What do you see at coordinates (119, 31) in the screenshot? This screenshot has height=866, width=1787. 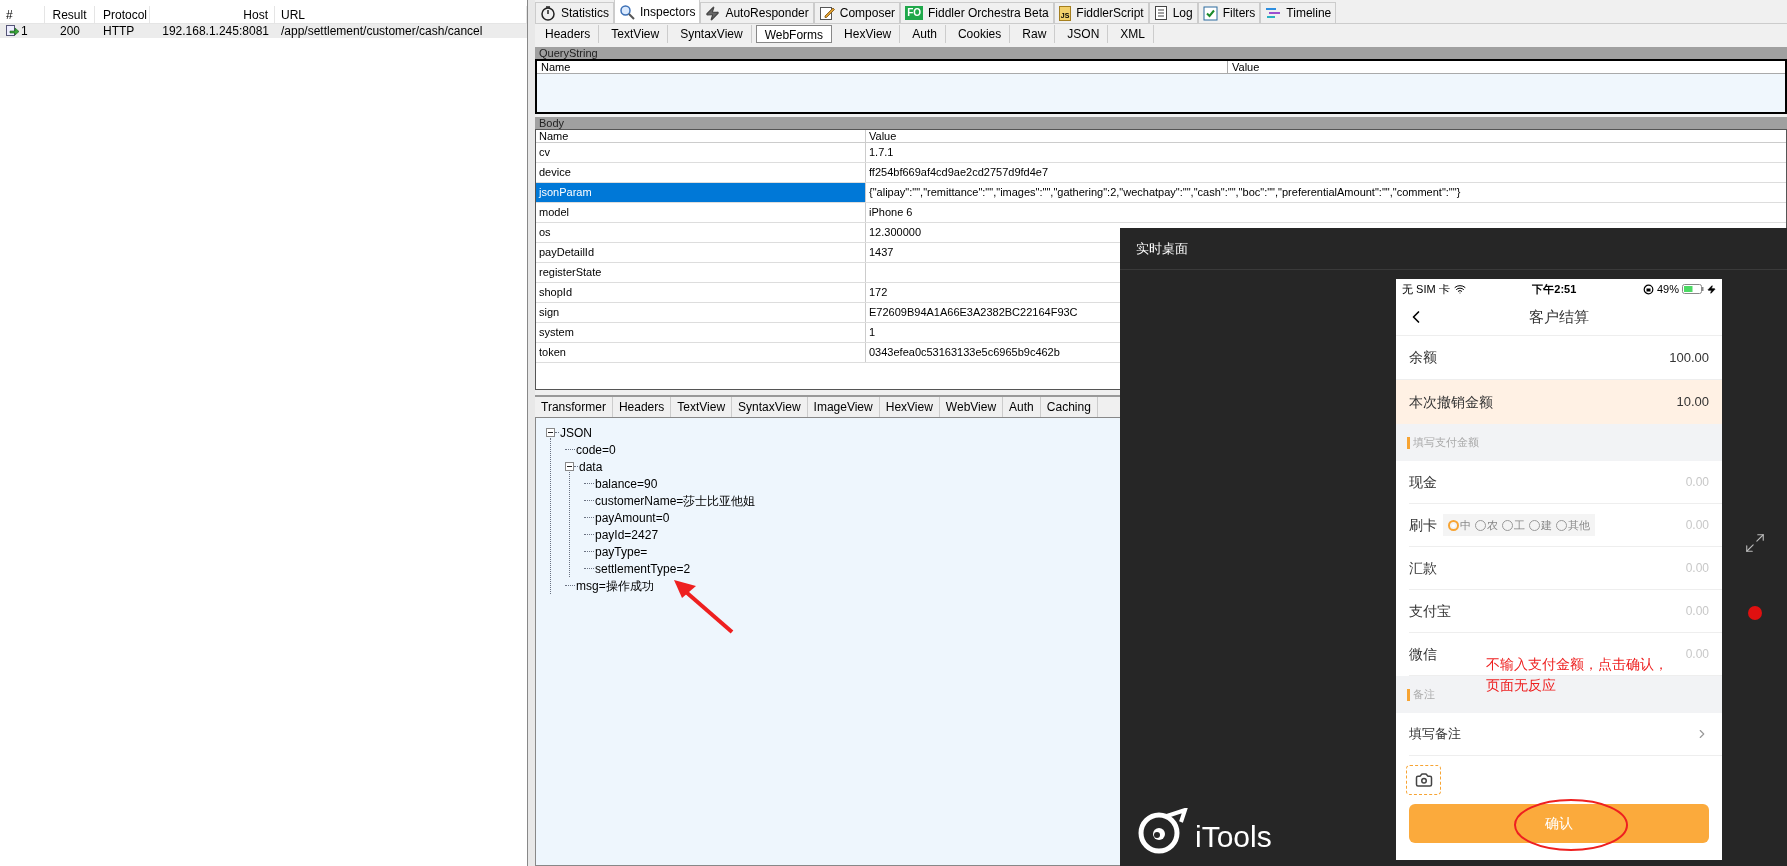 I see `table-cell-text: HTTP` at bounding box center [119, 31].